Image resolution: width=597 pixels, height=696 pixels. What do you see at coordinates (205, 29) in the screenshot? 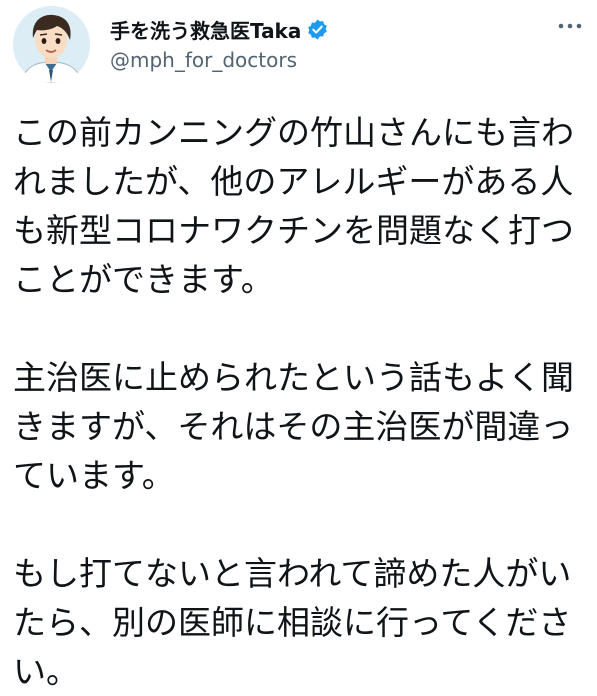
I see `display-name: 手を洗う救急医Taka` at bounding box center [205, 29].